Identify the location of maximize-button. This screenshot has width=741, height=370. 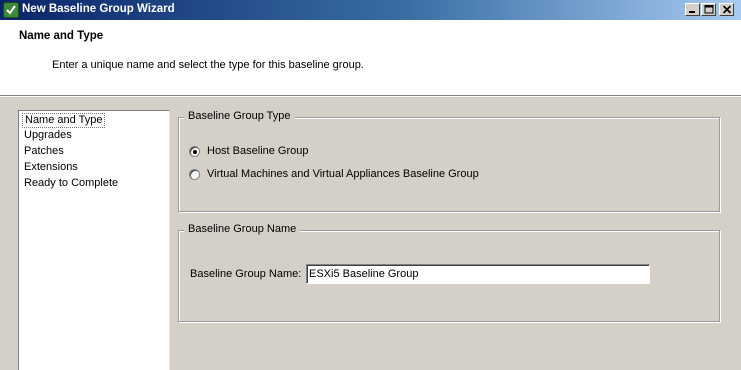
(708, 9).